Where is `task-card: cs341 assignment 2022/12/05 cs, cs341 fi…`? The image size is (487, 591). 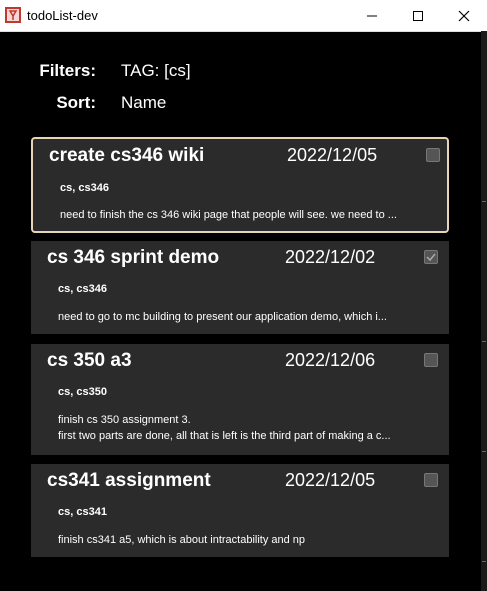
task-card: cs341 assignment 2022/12/05 cs, cs341 fi… is located at coordinates (240, 510).